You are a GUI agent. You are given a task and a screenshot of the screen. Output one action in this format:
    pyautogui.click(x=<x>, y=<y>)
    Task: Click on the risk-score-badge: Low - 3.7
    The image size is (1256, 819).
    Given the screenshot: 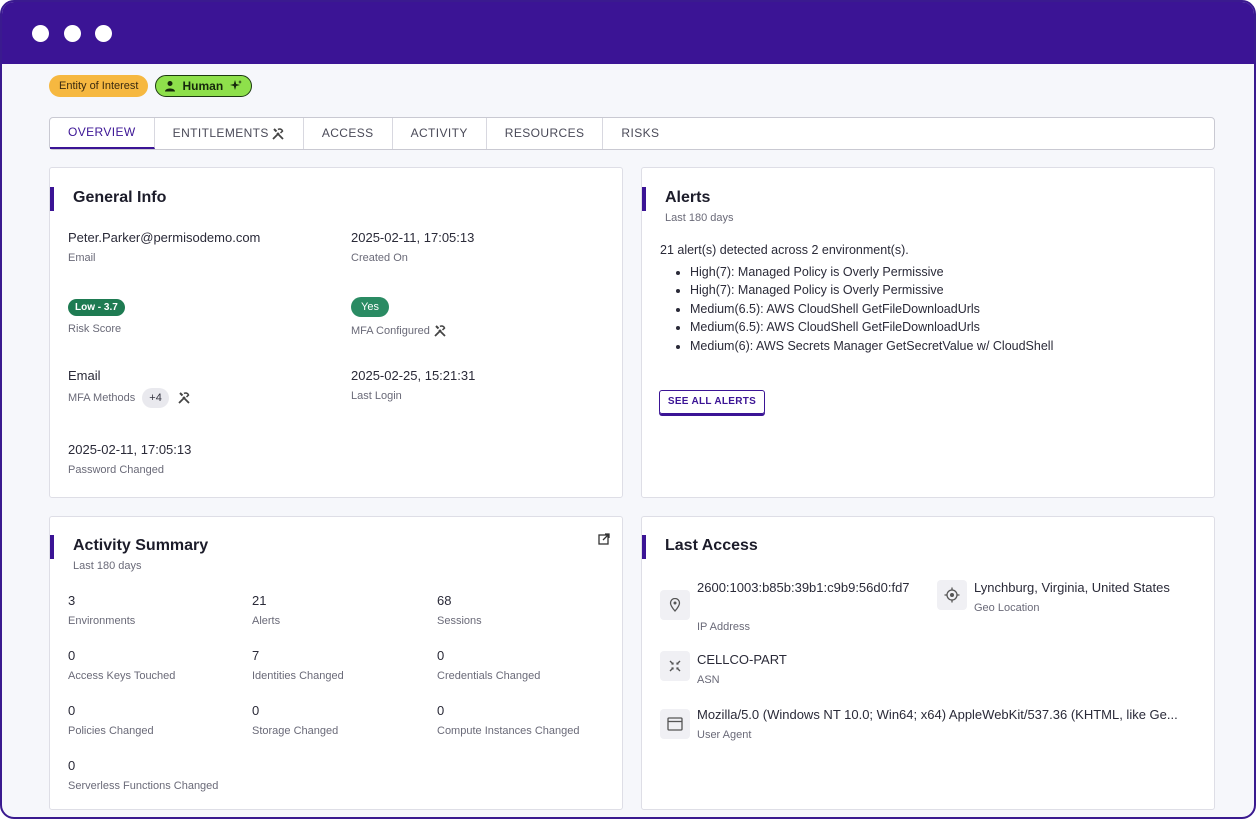 What is the action you would take?
    pyautogui.click(x=96, y=307)
    